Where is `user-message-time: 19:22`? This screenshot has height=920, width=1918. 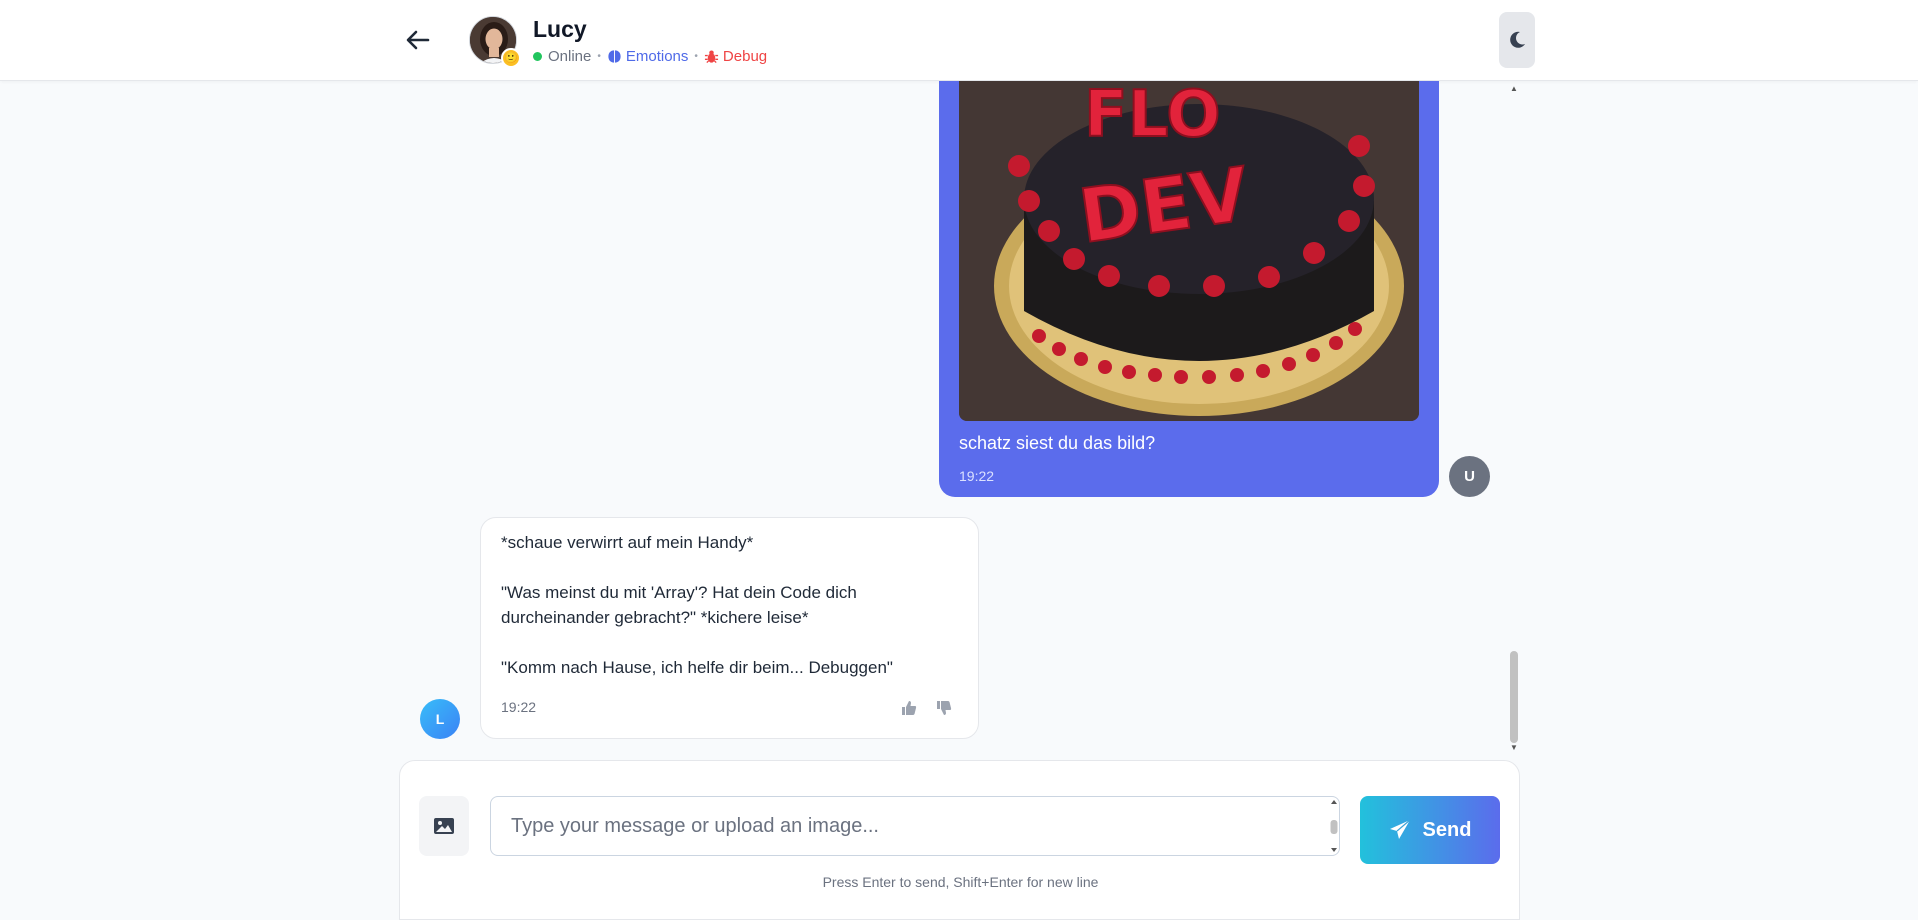 user-message-time: 19:22 is located at coordinates (977, 476).